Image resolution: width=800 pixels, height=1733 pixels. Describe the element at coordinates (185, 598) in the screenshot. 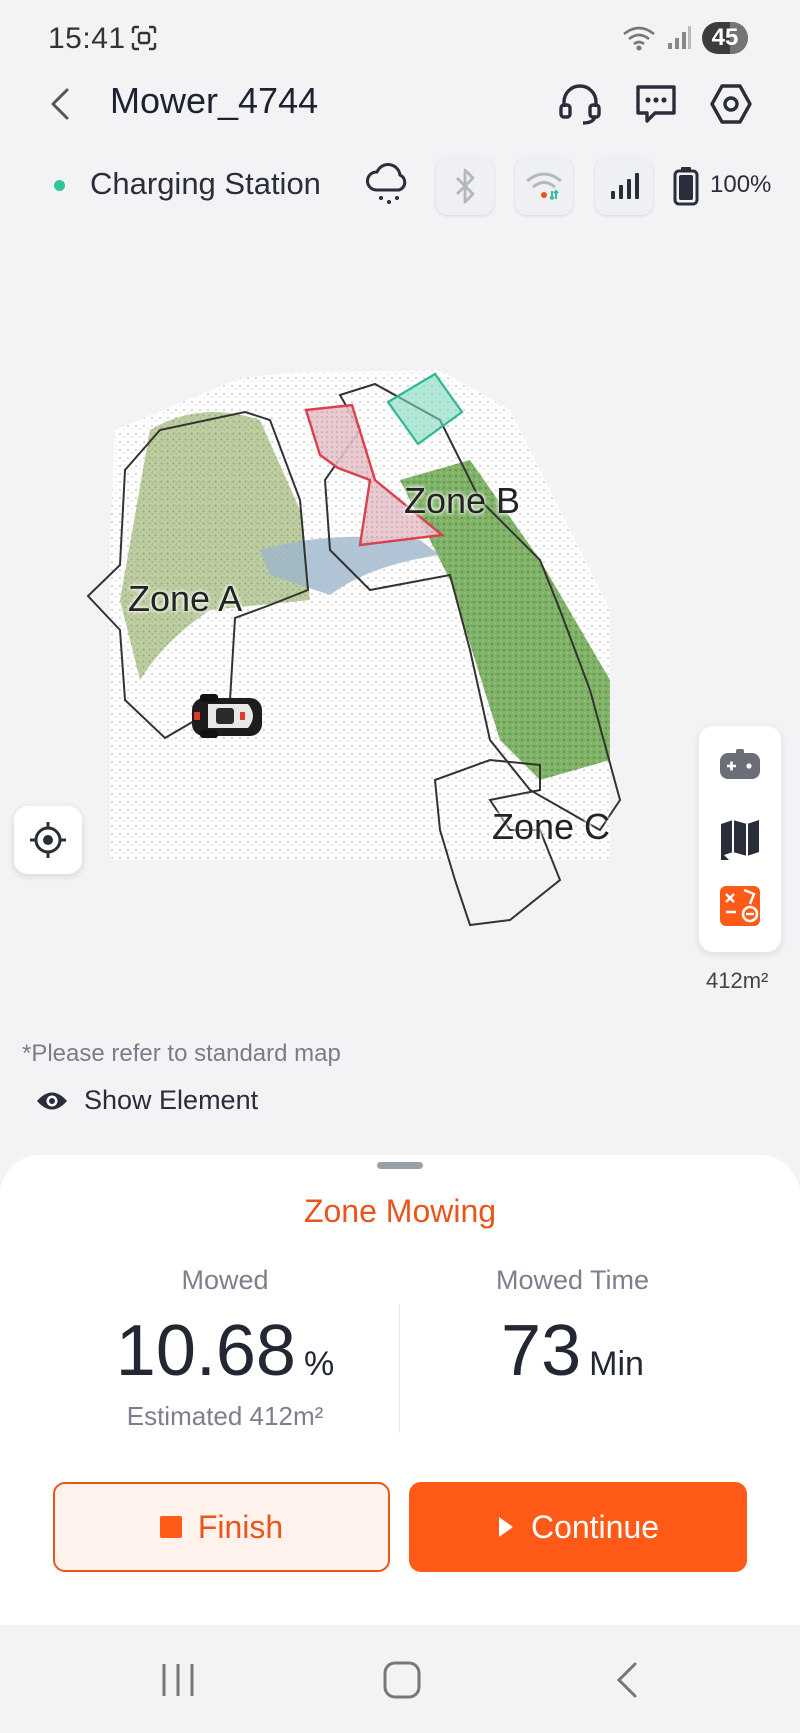

I see `zone-label-a: Zone A` at that location.